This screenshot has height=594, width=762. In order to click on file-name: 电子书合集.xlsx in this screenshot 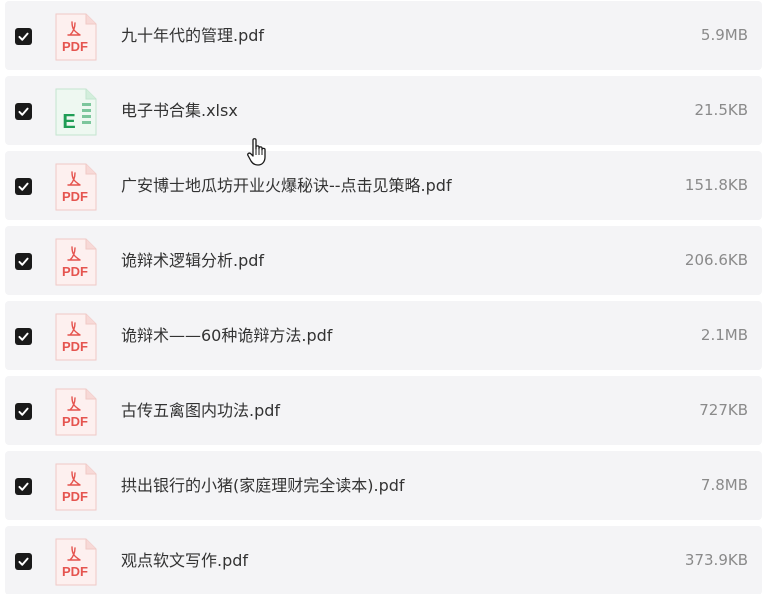, I will do `click(179, 110)`.